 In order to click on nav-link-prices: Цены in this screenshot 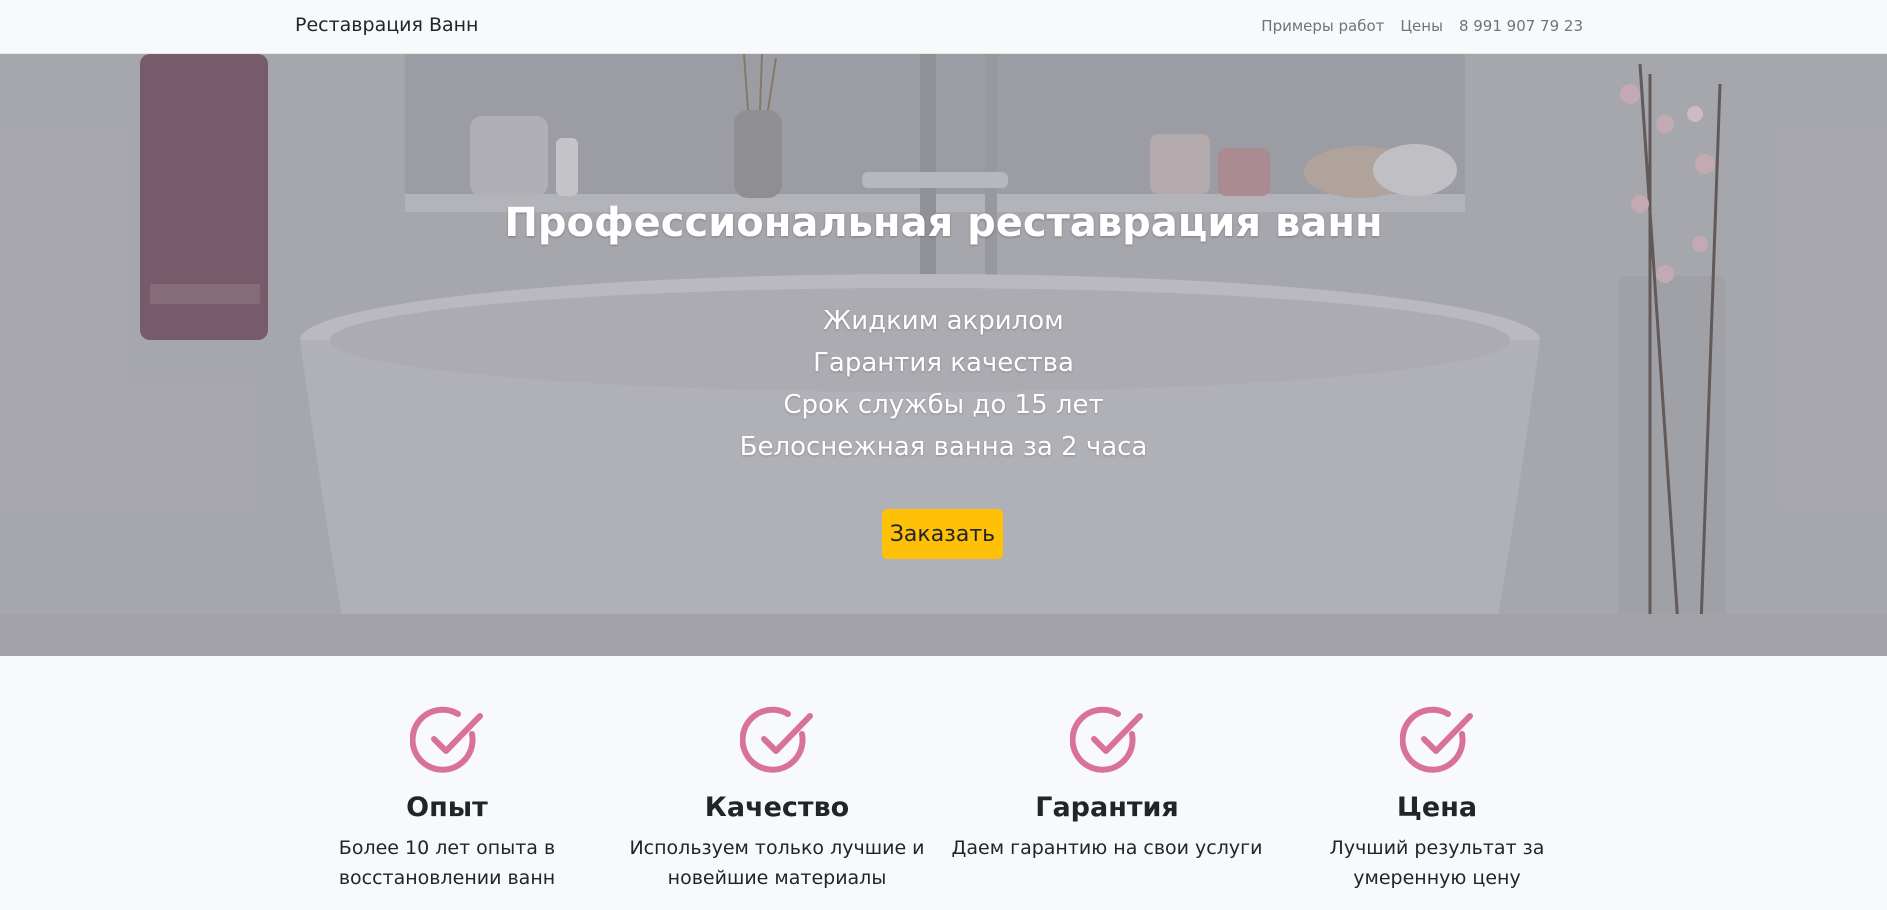, I will do `click(1421, 26)`.